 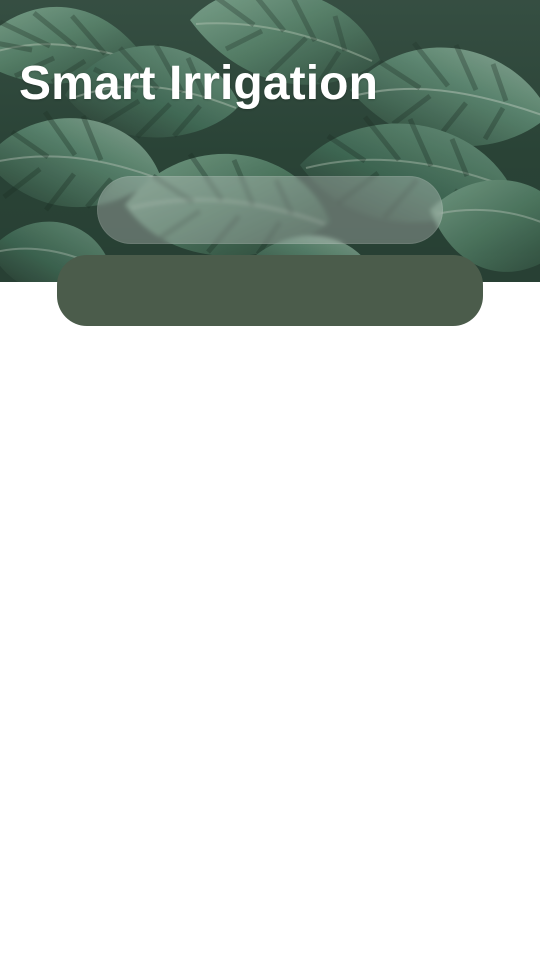 I want to click on page-title: Smart Irrigation, so click(x=198, y=83).